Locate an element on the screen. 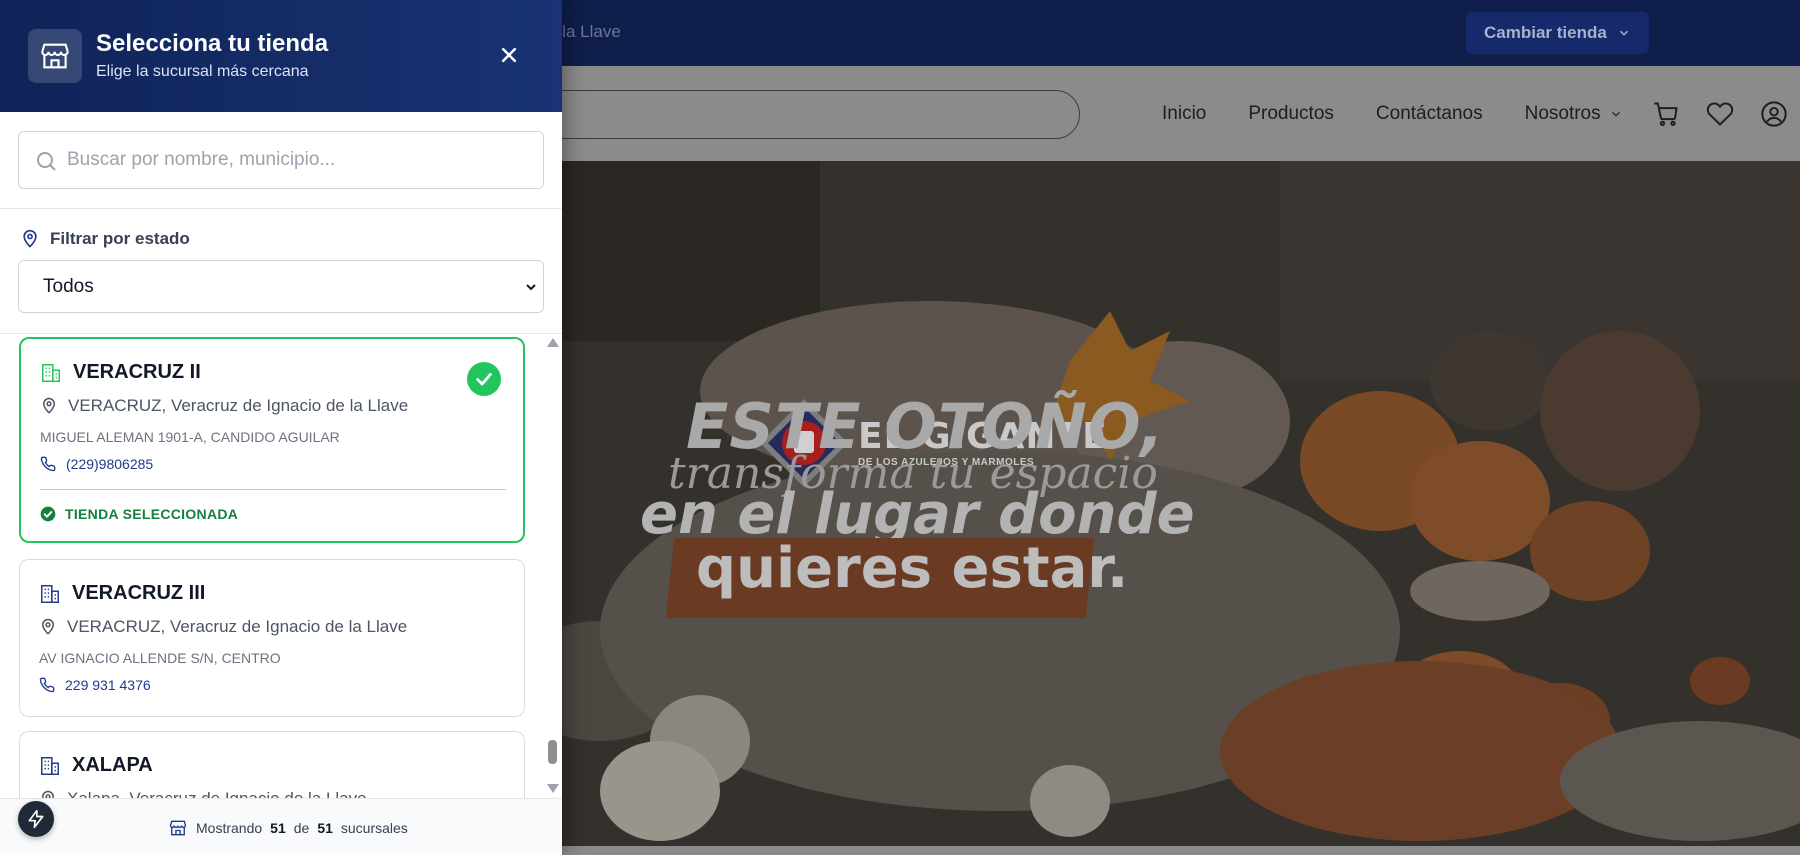  store-search-section is located at coordinates (281, 160).